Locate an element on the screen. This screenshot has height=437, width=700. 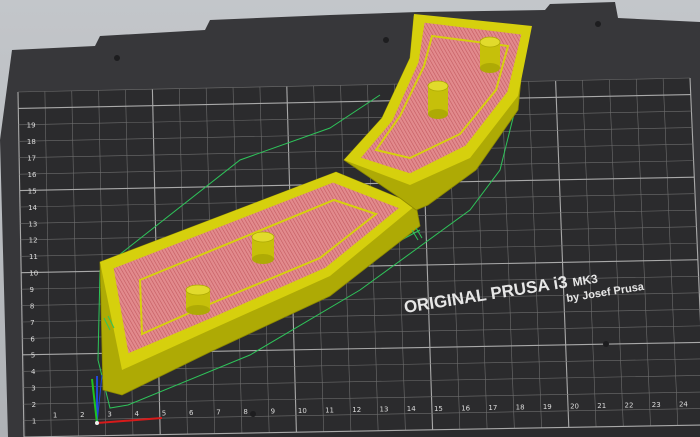
x-tick-label: 3 is located at coordinates (109, 415).